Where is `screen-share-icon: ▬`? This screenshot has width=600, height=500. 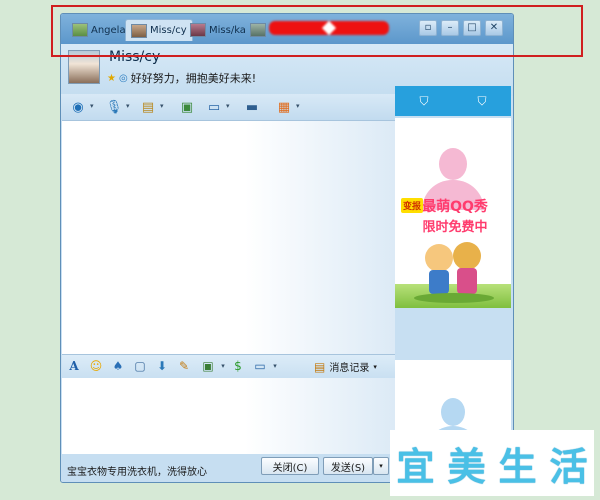
screen-share-icon: ▬ is located at coordinates (252, 107).